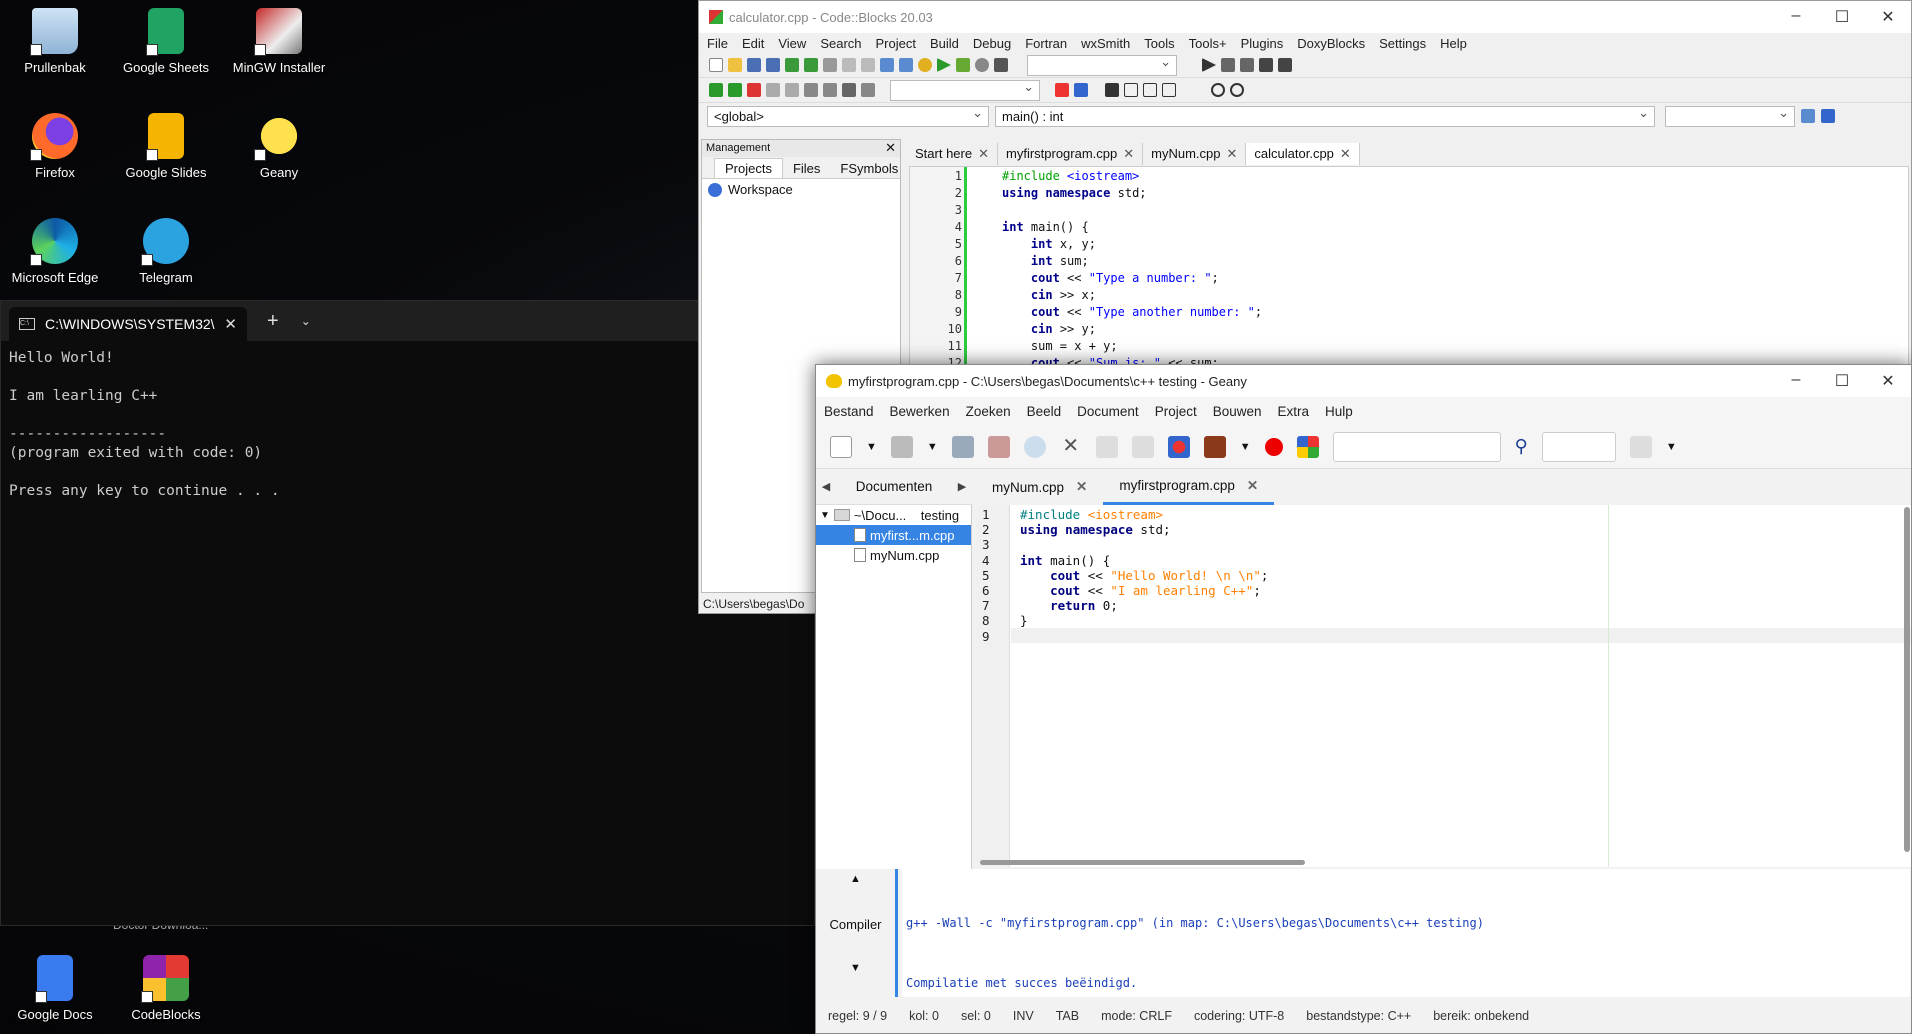  I want to click on code-line: 9 cout << "Type another number: ";, so click(1086, 313).